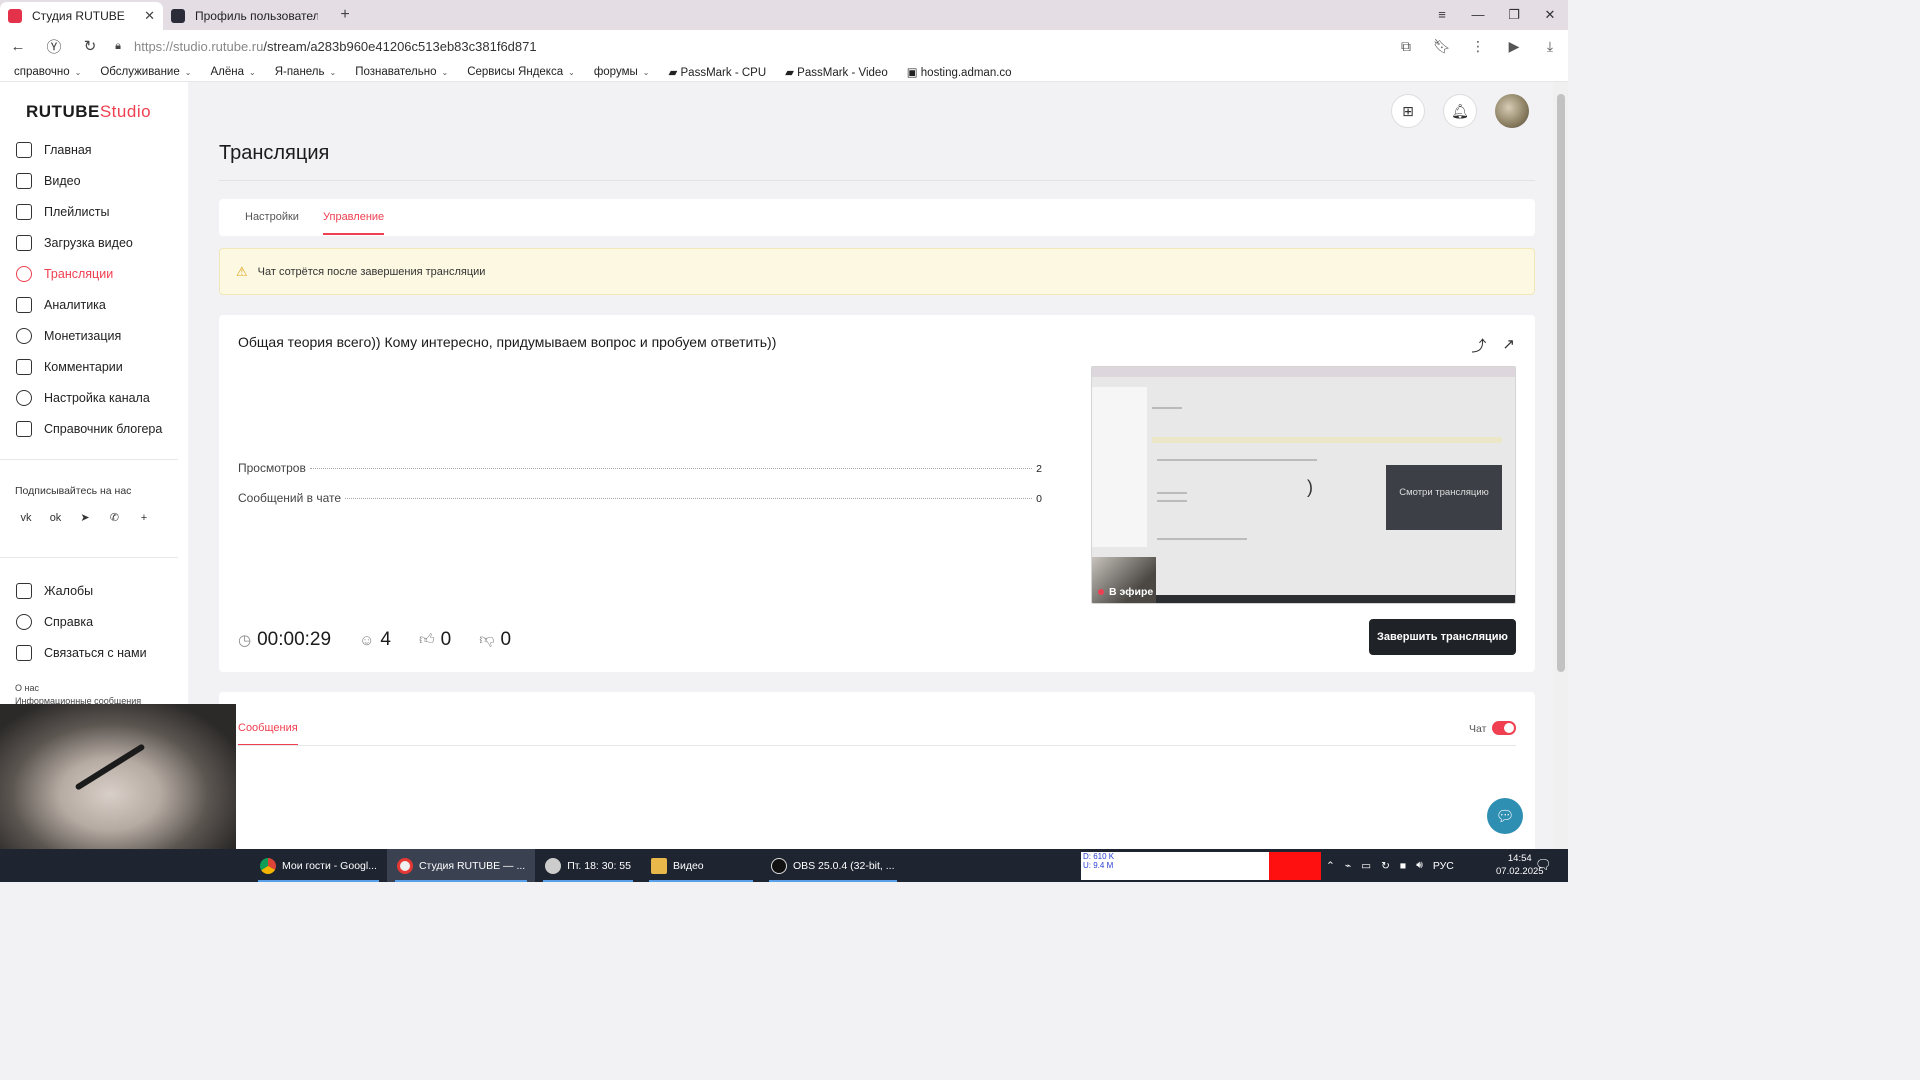 This screenshot has width=1920, height=1080. What do you see at coordinates (244, 16) in the screenshot?
I see `browser-tab-profile: Профиль пользователя К` at bounding box center [244, 16].